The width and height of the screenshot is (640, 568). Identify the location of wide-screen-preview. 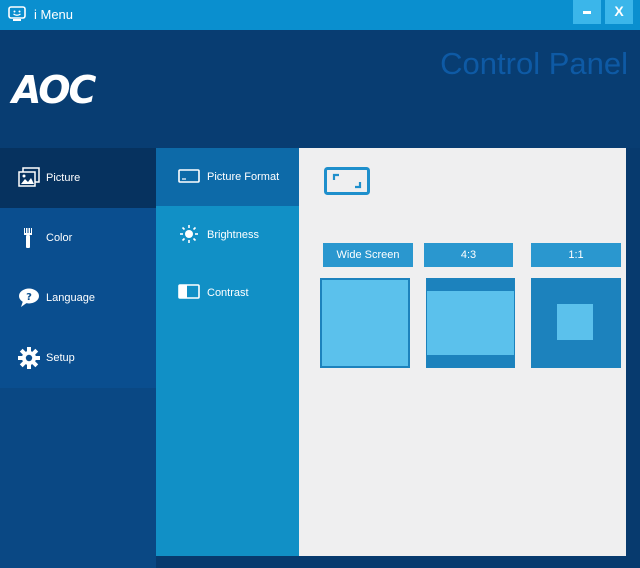
(365, 323).